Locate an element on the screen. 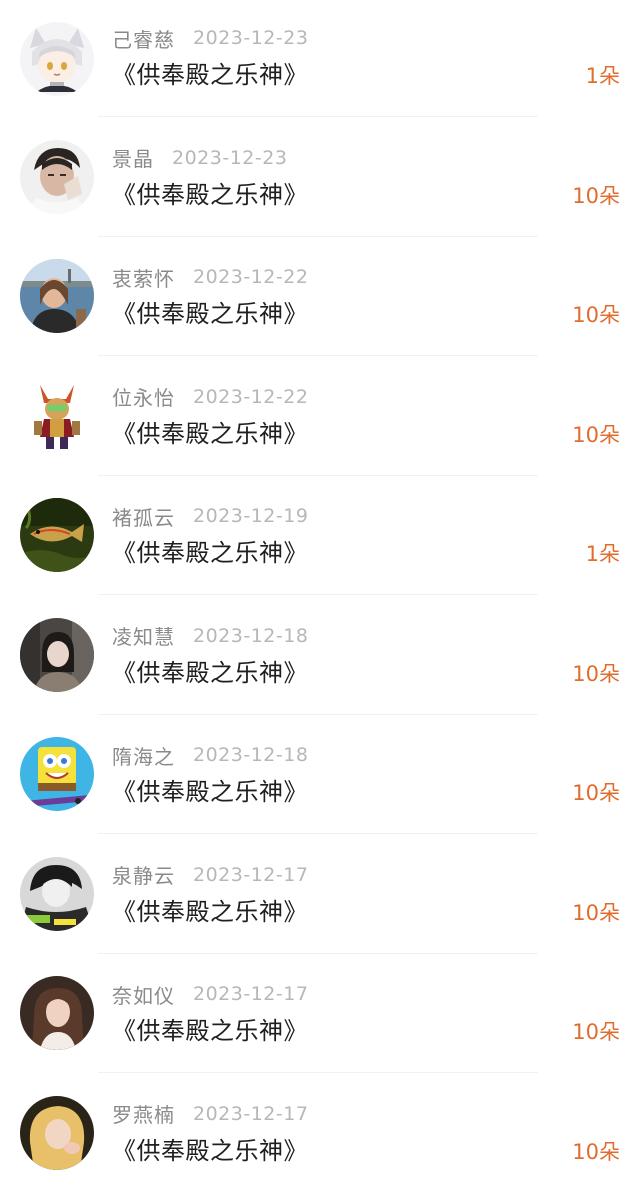 This screenshot has width=640, height=1199. list-item: 己睿慈 2023-12-23 《供奉殿之乐神》 1朵 is located at coordinates (320, 60).